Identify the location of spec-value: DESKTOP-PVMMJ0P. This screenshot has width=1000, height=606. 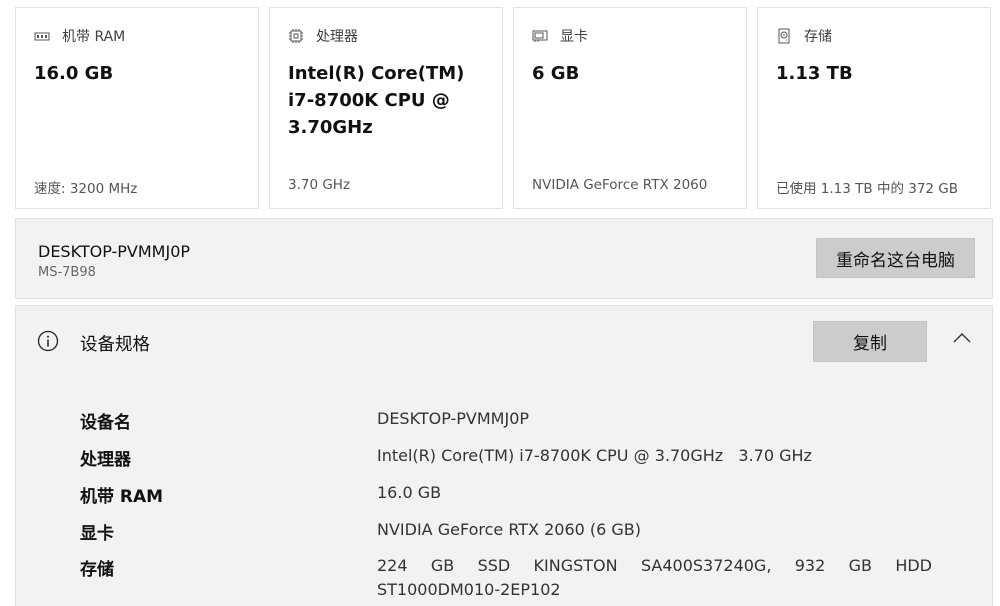
(453, 418).